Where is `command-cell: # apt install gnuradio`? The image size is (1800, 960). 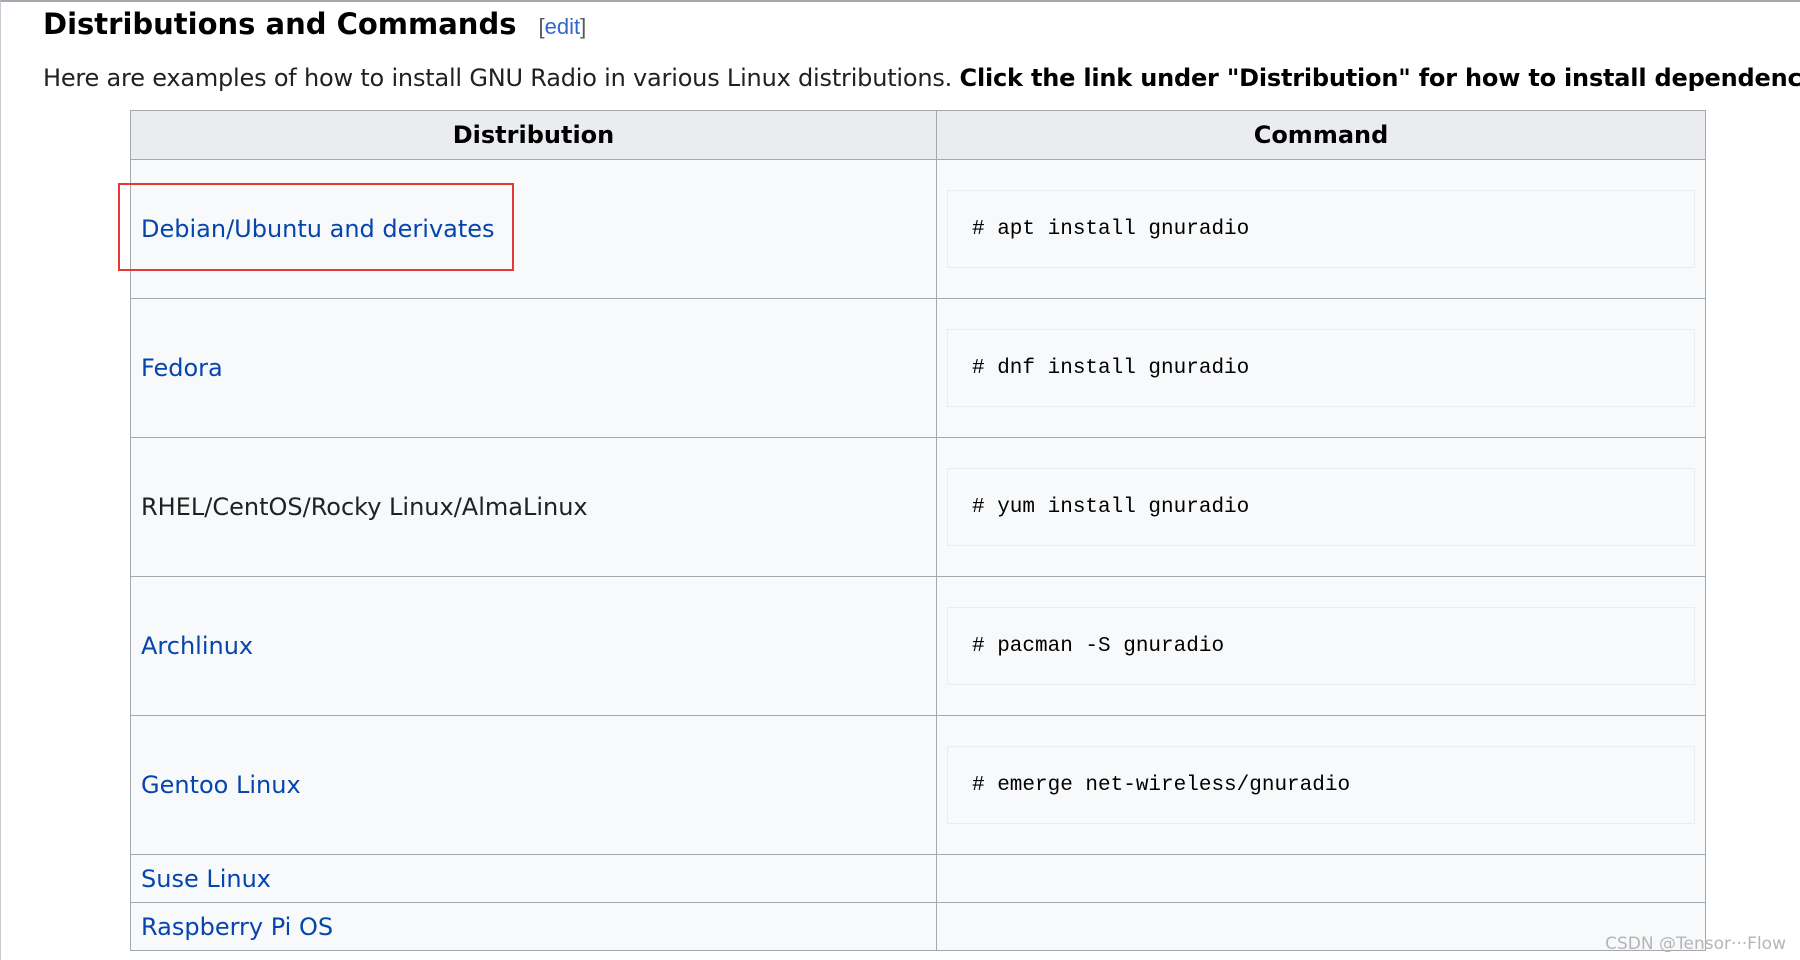 command-cell: # apt install gnuradio is located at coordinates (1321, 229).